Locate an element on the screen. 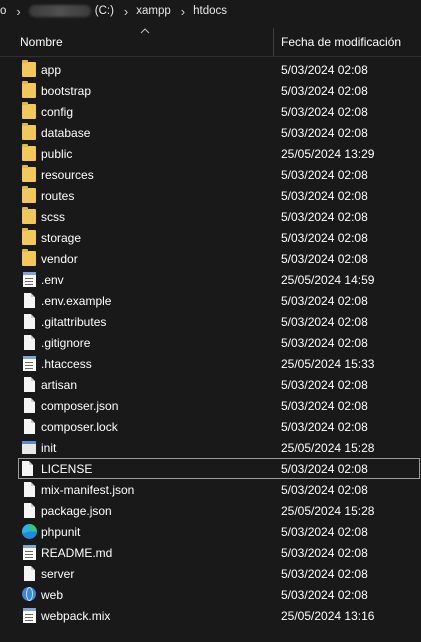 The image size is (421, 642). file-row: public 25/05/2024 13:29 is located at coordinates (210, 153).